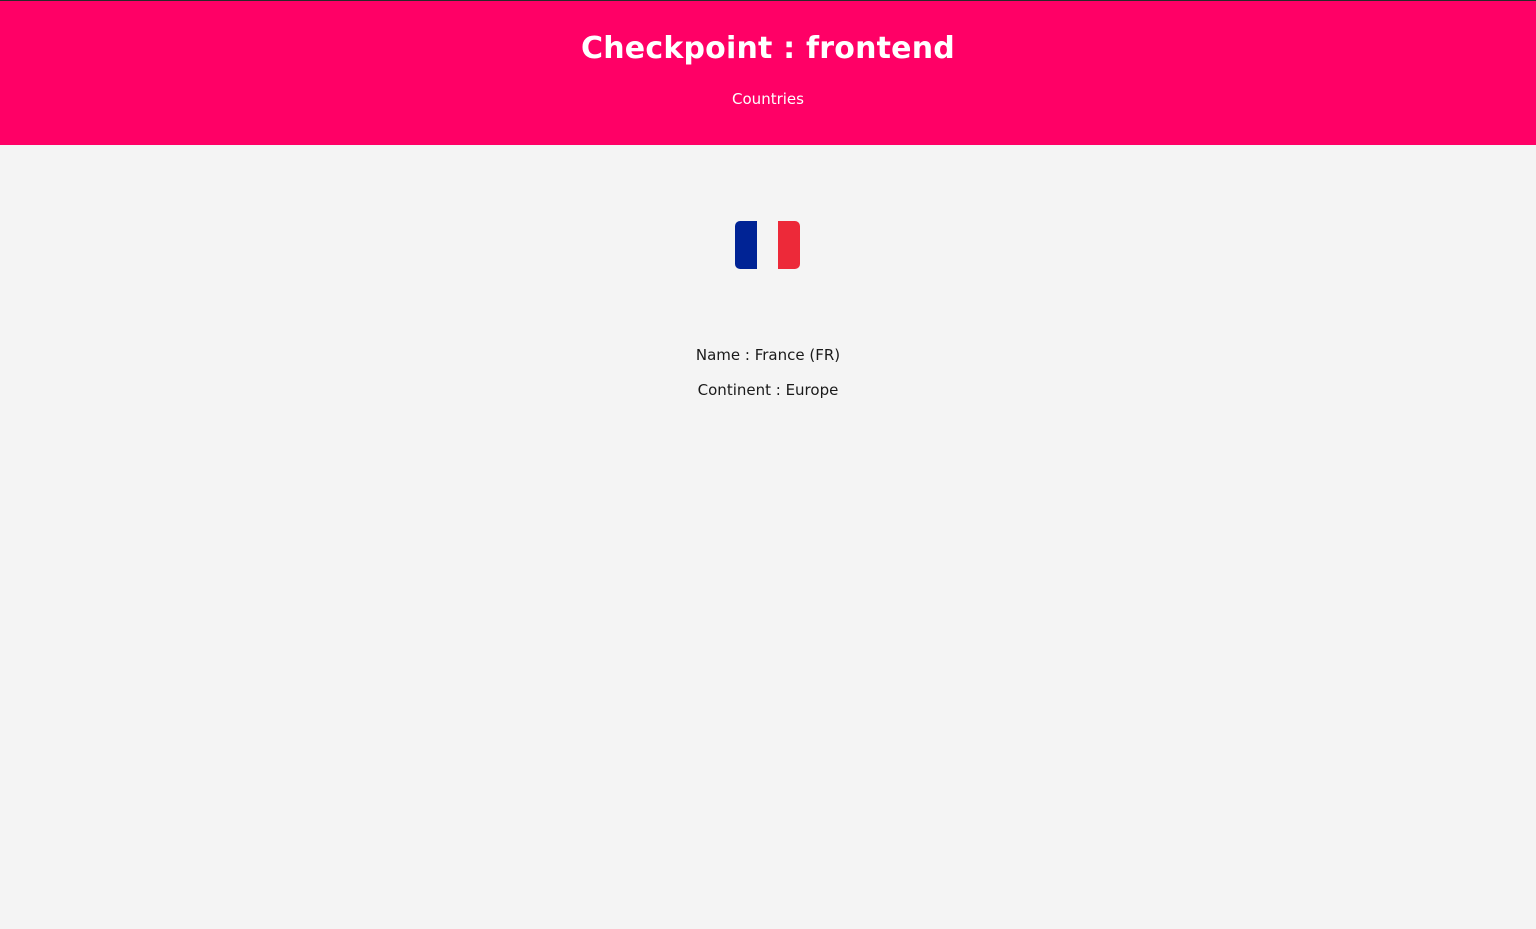 Image resolution: width=1536 pixels, height=929 pixels. Describe the element at coordinates (768, 390) in the screenshot. I see `country-continent: Continent : Europe` at that location.